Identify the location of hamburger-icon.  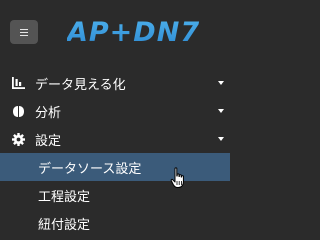
(24, 32).